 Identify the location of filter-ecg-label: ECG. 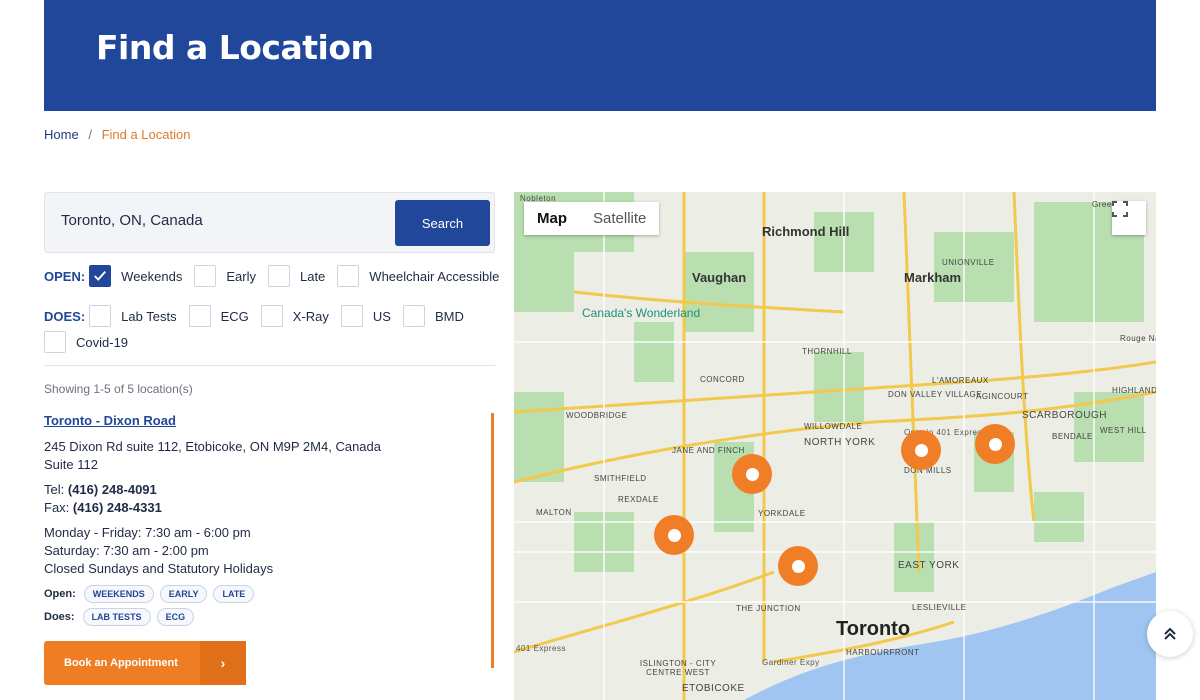
(234, 316).